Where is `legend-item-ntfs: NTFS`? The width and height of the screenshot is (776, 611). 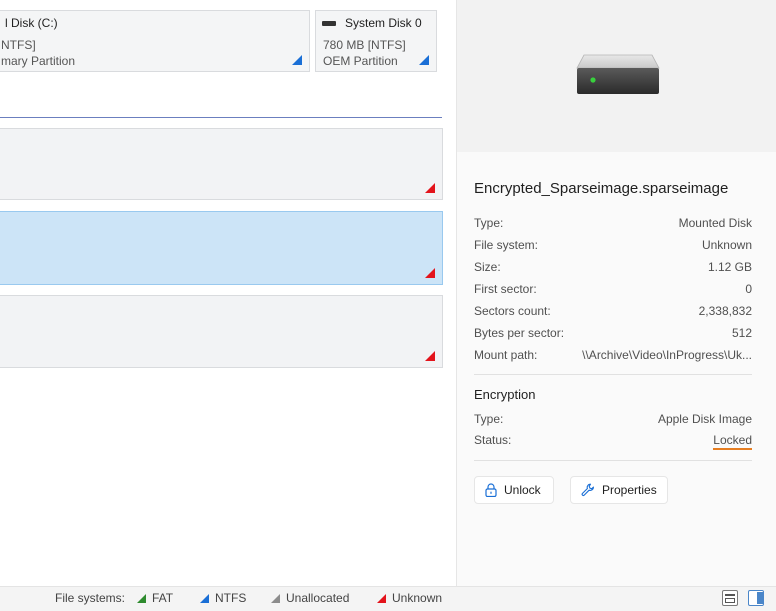 legend-item-ntfs: NTFS is located at coordinates (223, 598).